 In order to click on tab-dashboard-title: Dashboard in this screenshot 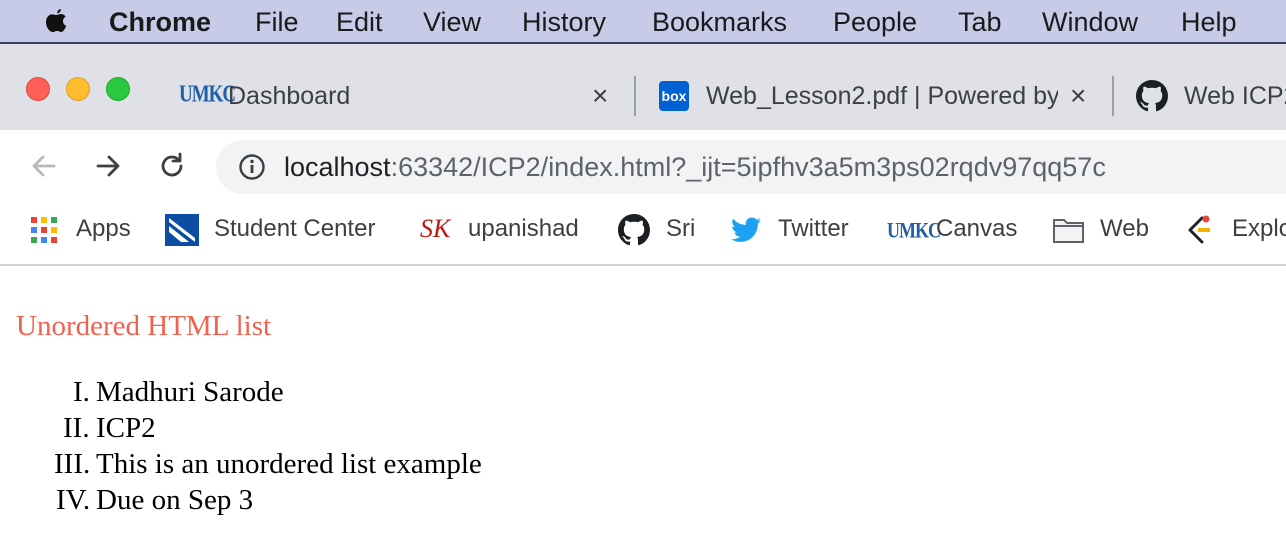, I will do `click(398, 96)`.